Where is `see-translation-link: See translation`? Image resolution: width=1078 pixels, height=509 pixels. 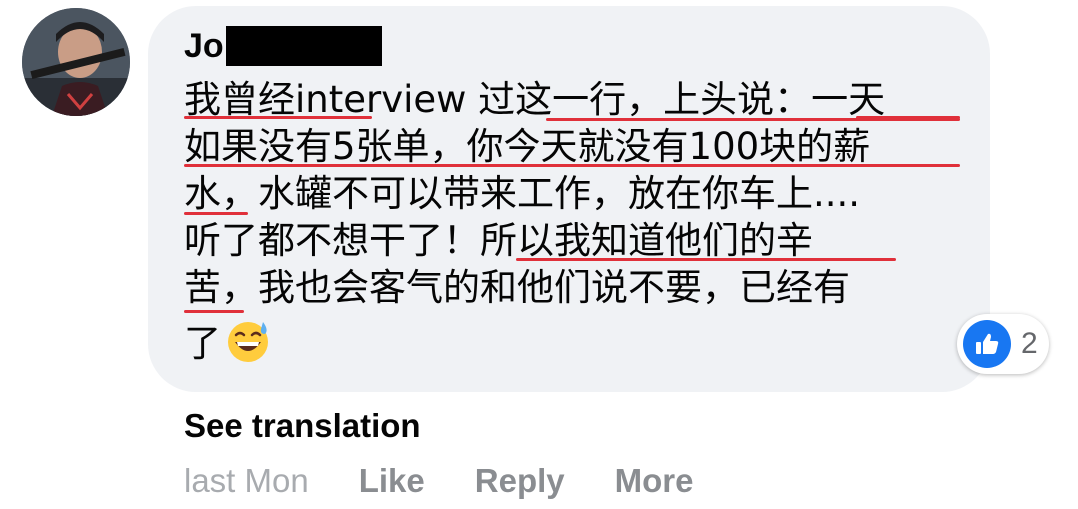 see-translation-link: See translation is located at coordinates (302, 426).